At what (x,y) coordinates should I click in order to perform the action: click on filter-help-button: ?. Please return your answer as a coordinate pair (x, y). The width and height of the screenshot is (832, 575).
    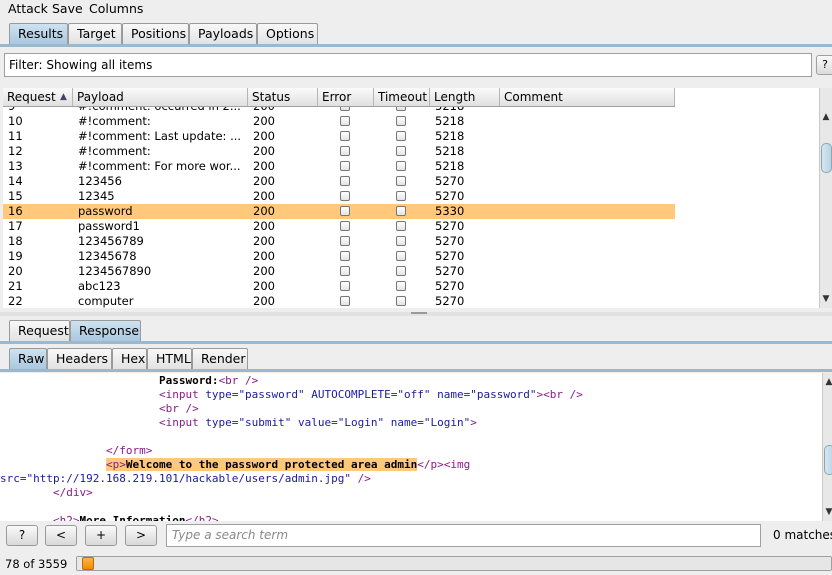
    Looking at the image, I should click on (824, 65).